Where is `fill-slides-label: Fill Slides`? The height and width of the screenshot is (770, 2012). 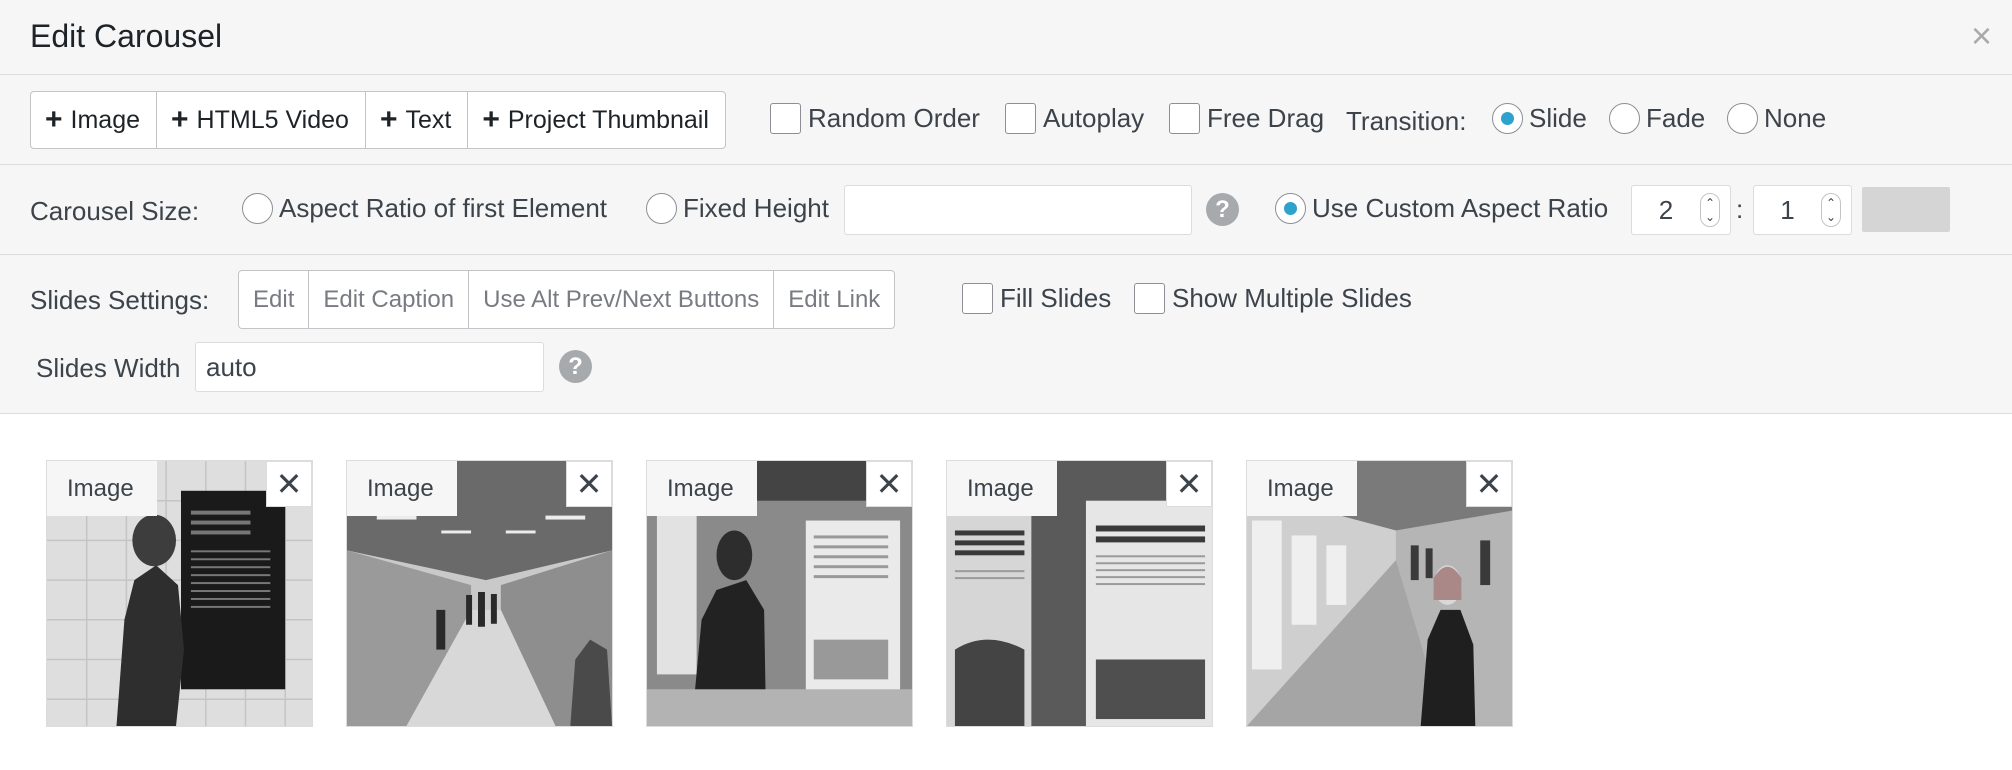 fill-slides-label: Fill Slides is located at coordinates (1056, 298).